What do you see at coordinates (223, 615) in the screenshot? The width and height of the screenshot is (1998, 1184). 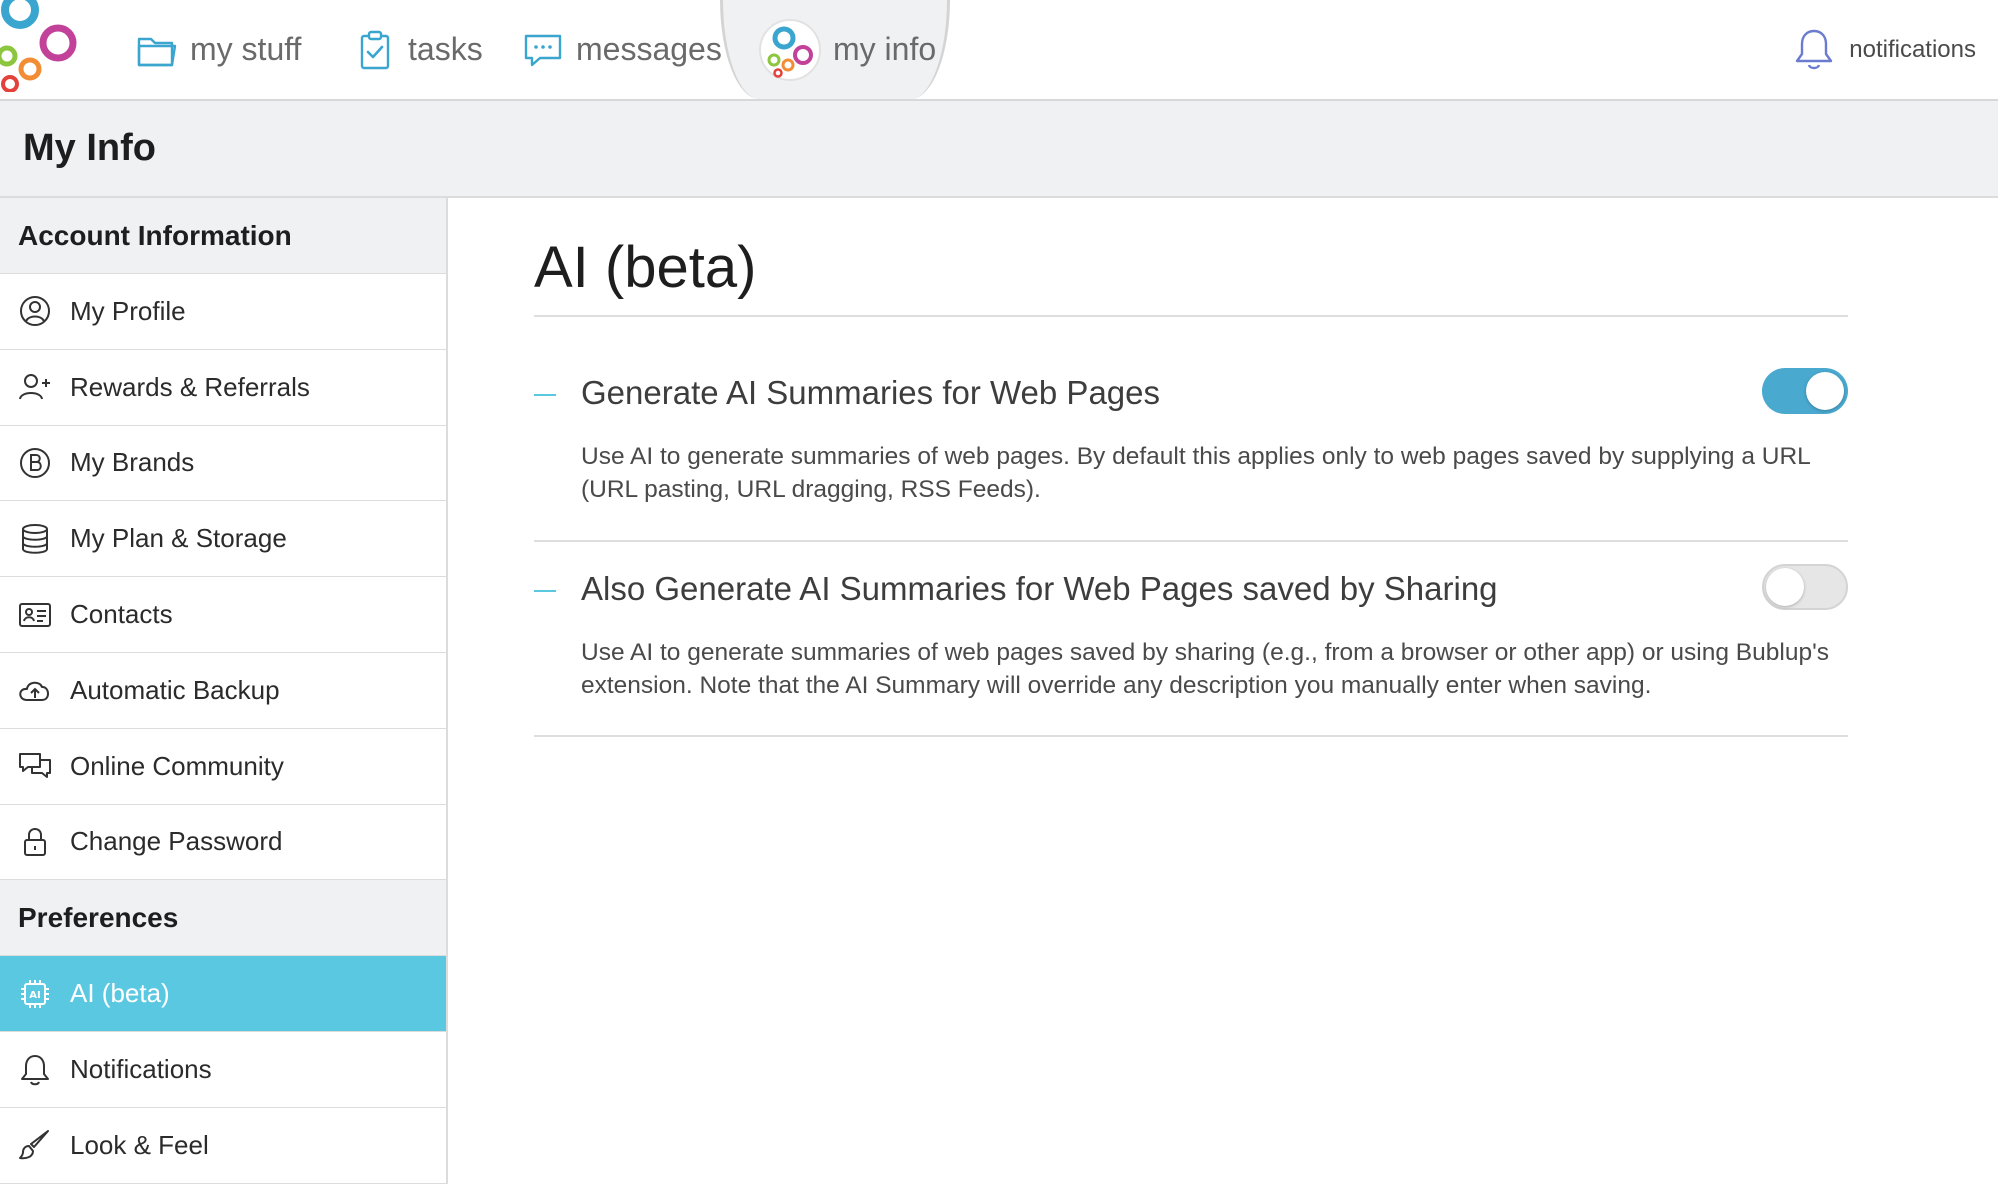 I see `sidebar-item-contacts: Contacts` at bounding box center [223, 615].